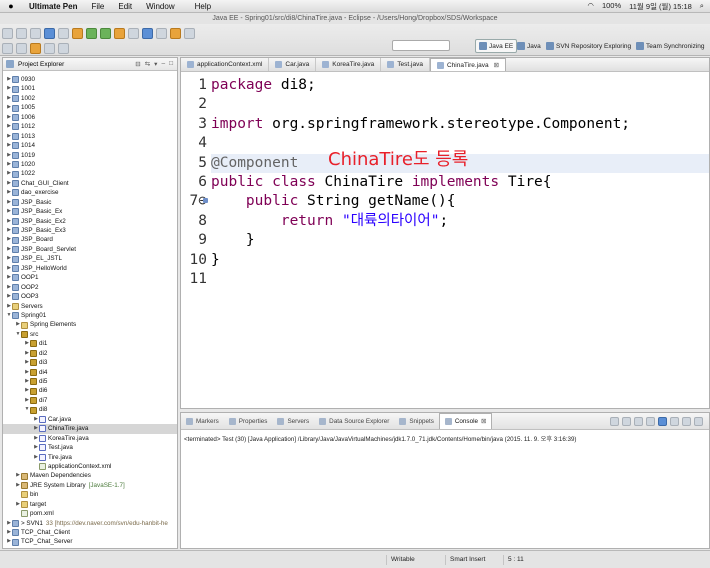 This screenshot has height=568, width=710. I want to click on view-menu-icon: ▾, so click(155, 64).